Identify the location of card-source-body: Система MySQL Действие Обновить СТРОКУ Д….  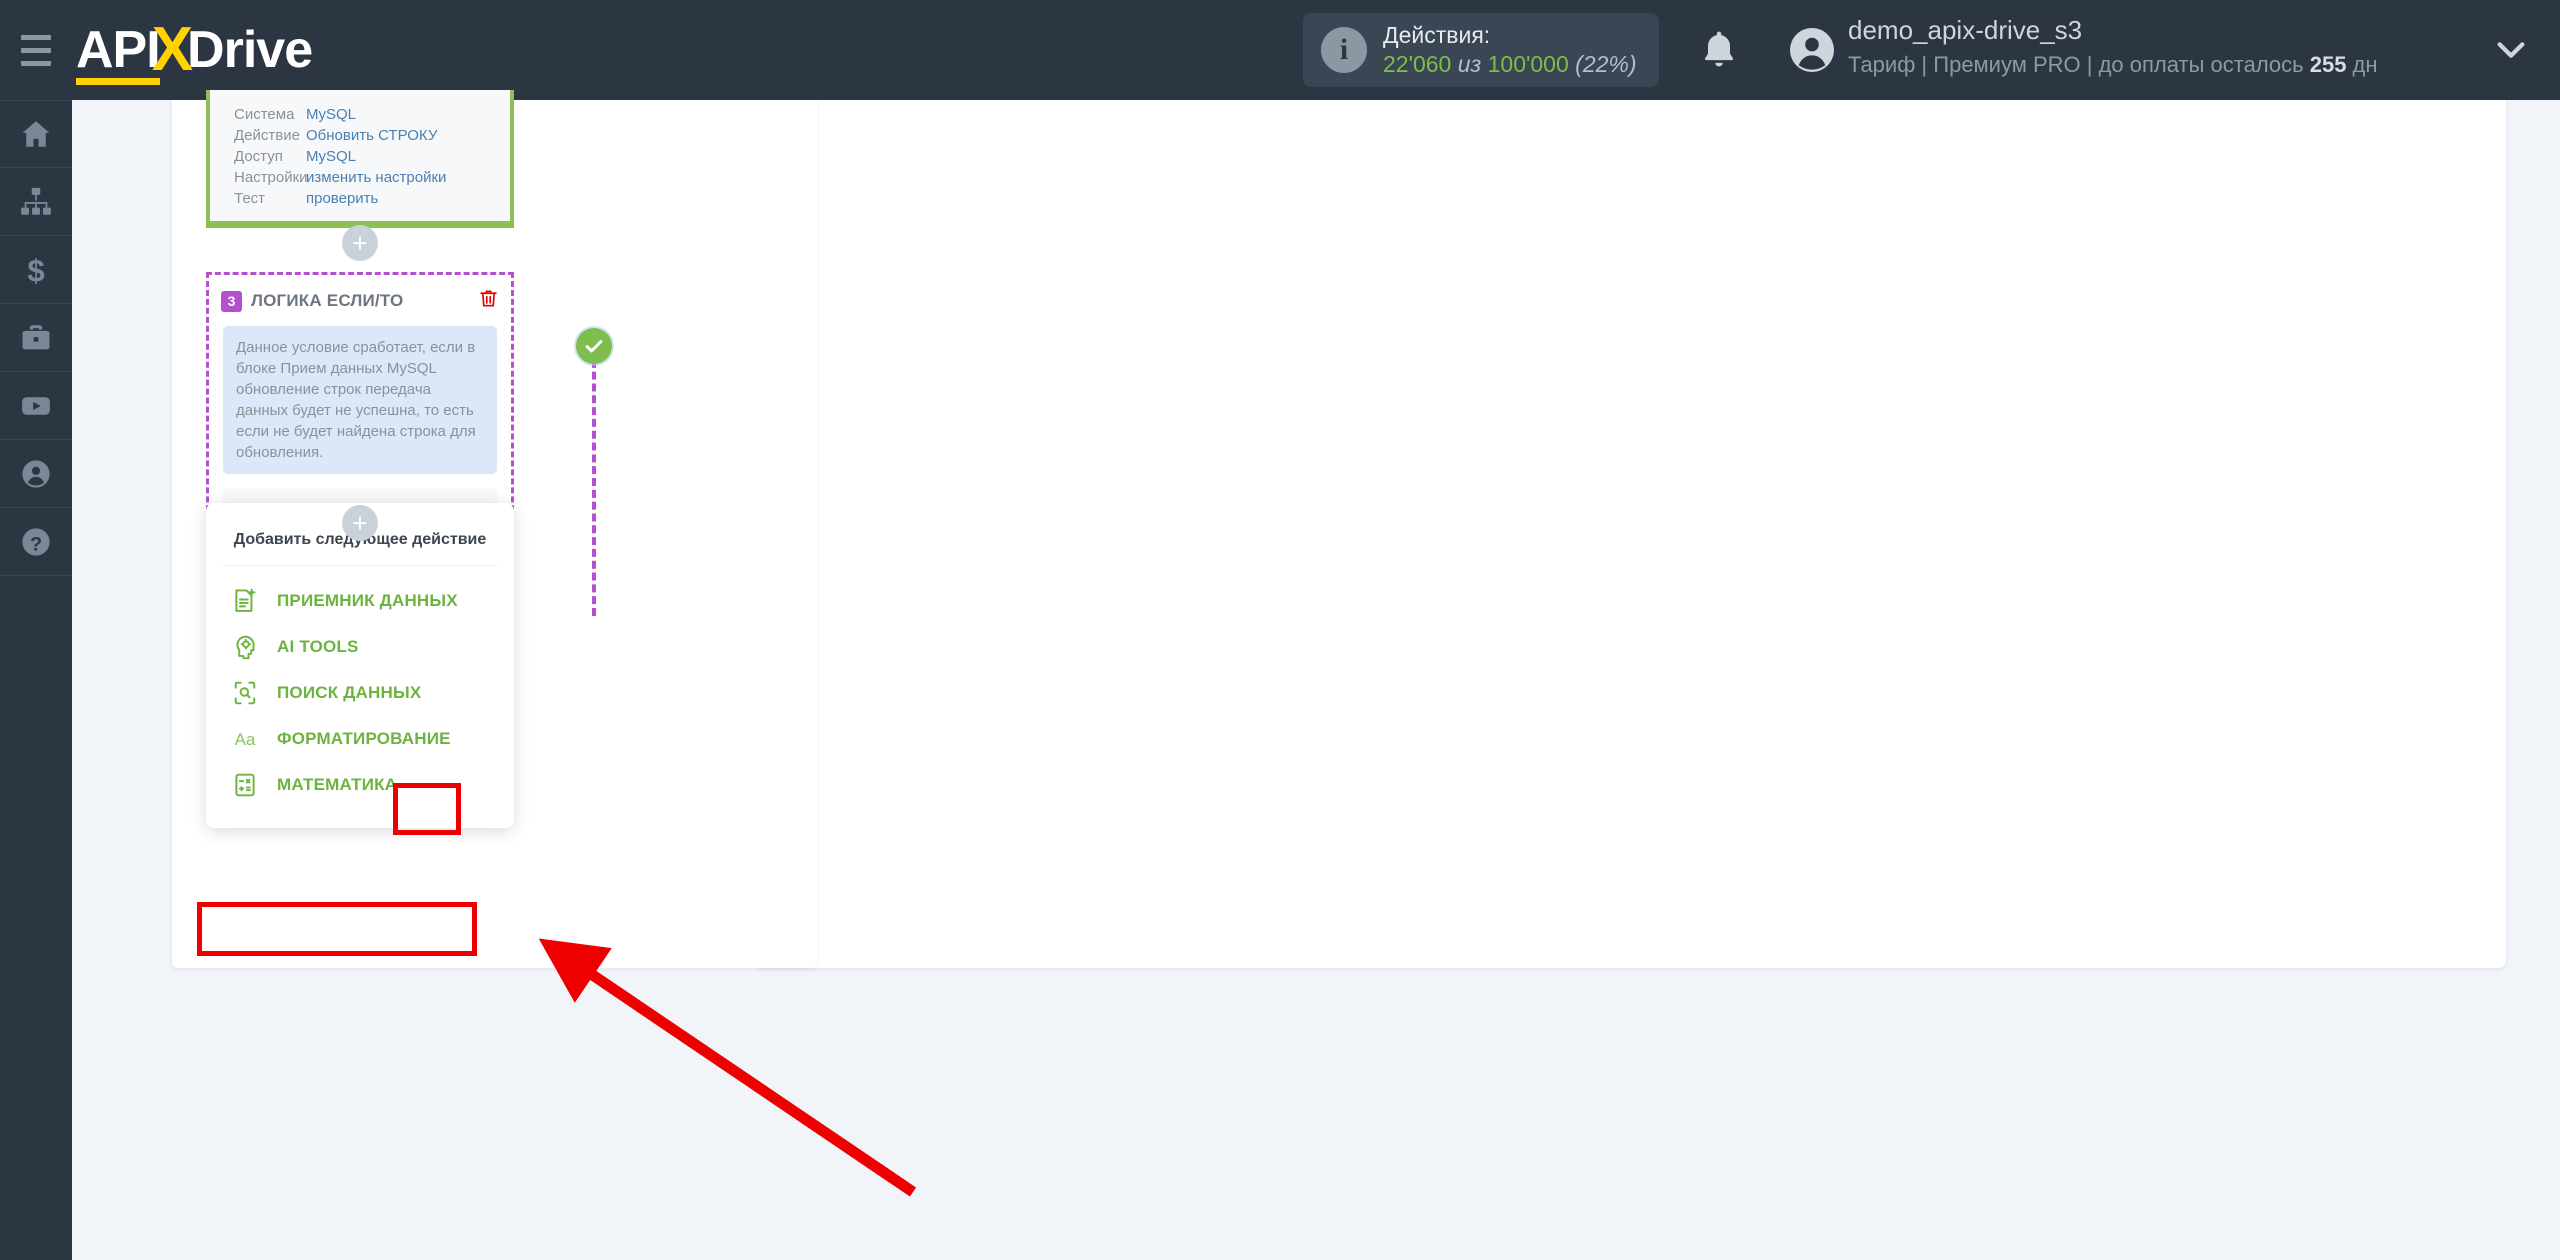
(360, 155).